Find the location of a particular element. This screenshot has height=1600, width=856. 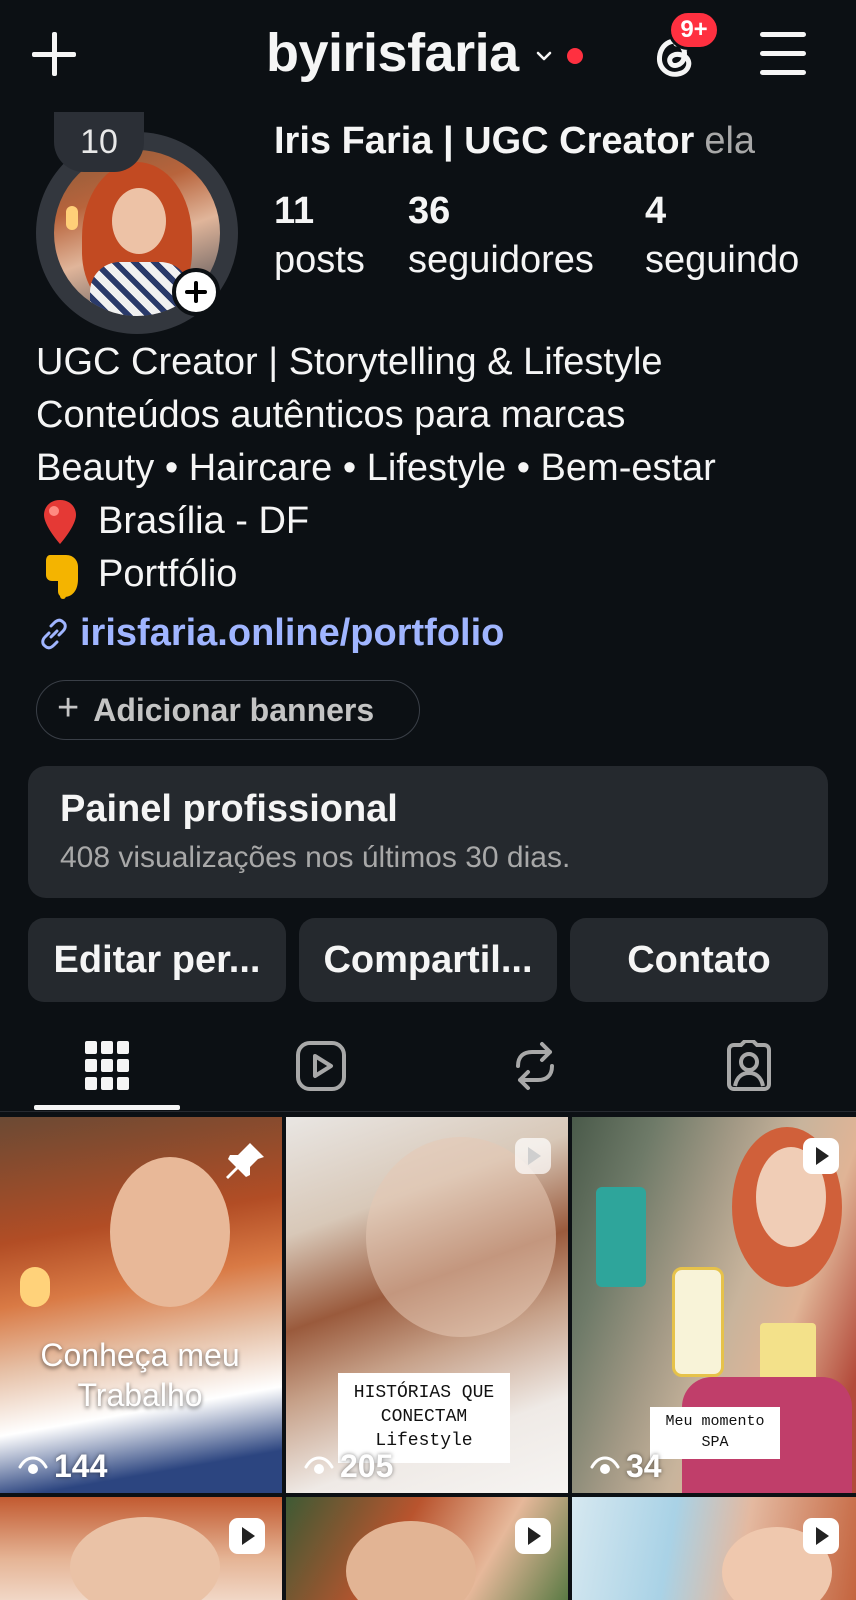

display-name: Iris Faria | UGC Creator ela is located at coordinates (514, 141).